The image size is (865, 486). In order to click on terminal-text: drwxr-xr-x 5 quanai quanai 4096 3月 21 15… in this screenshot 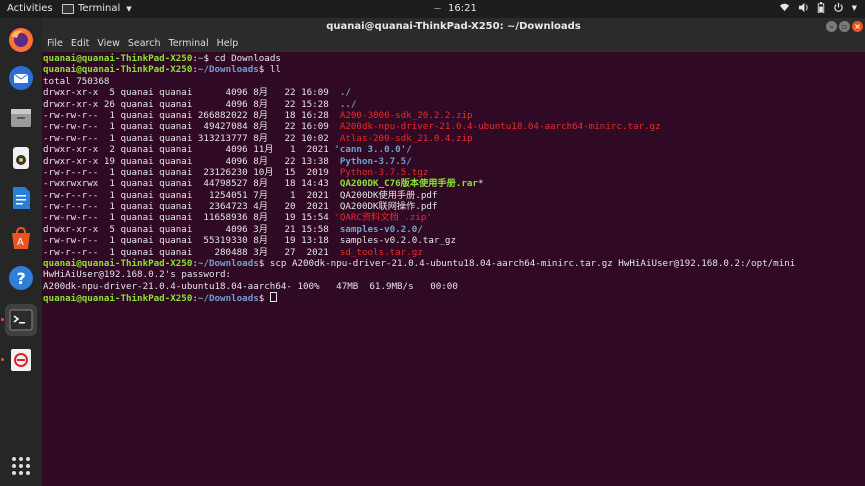, I will do `click(191, 229)`.